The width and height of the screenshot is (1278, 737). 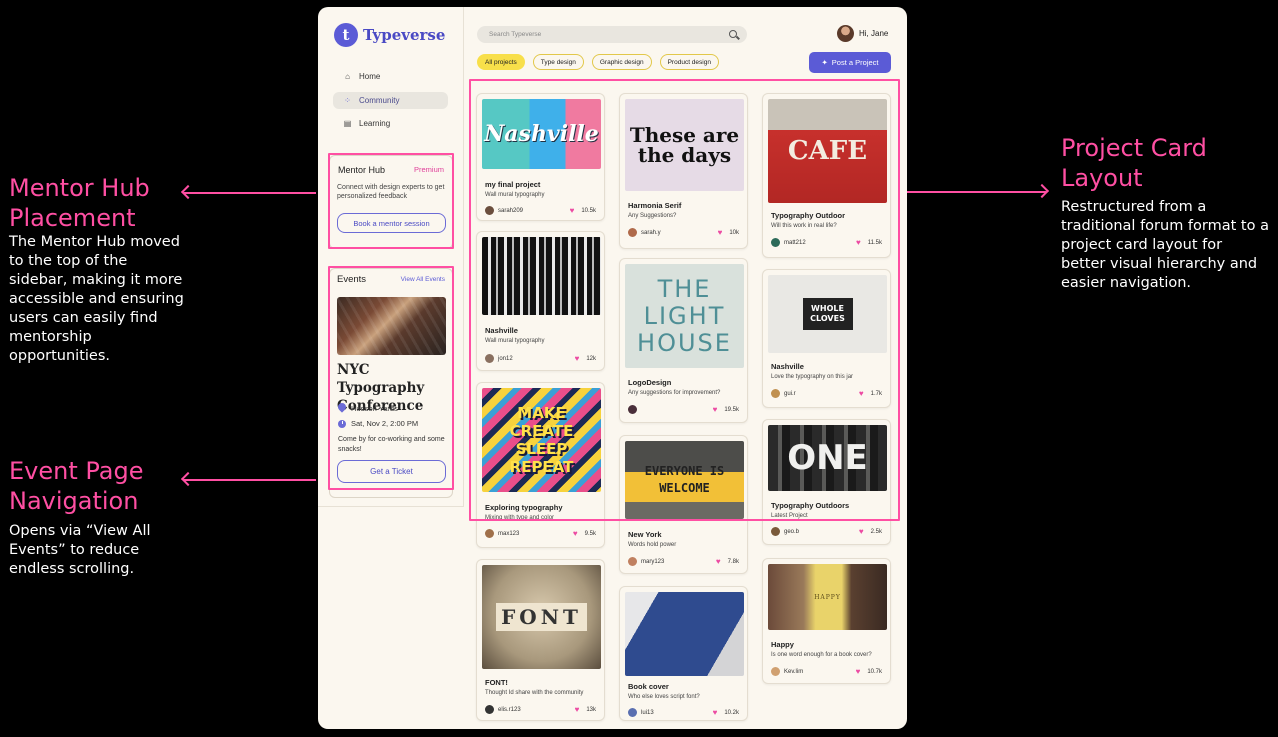 What do you see at coordinates (540, 709) in the screenshot?
I see `project-meta: elis.r123 ♥ 13k` at bounding box center [540, 709].